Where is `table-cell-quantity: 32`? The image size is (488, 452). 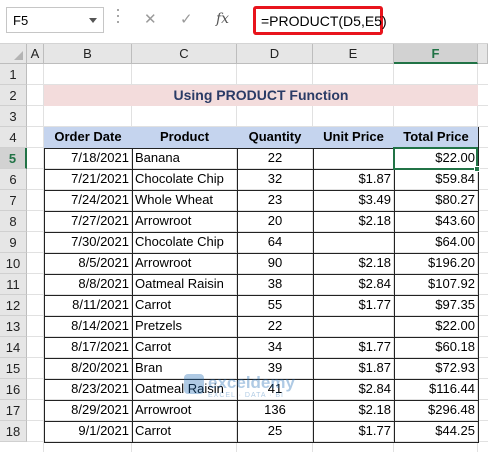 table-cell-quantity: 32 is located at coordinates (275, 180).